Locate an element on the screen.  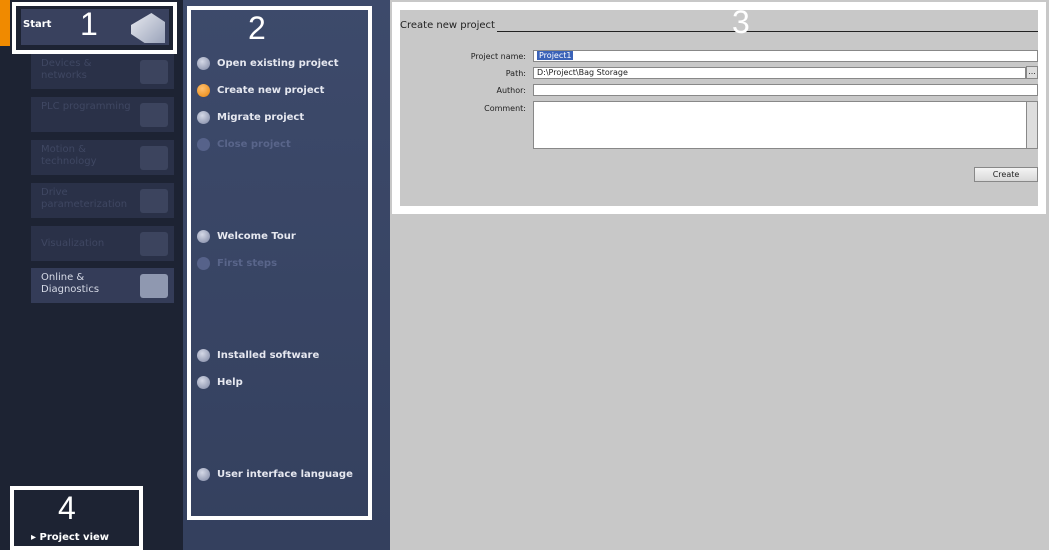
screwdriver-icon is located at coordinates (154, 286).